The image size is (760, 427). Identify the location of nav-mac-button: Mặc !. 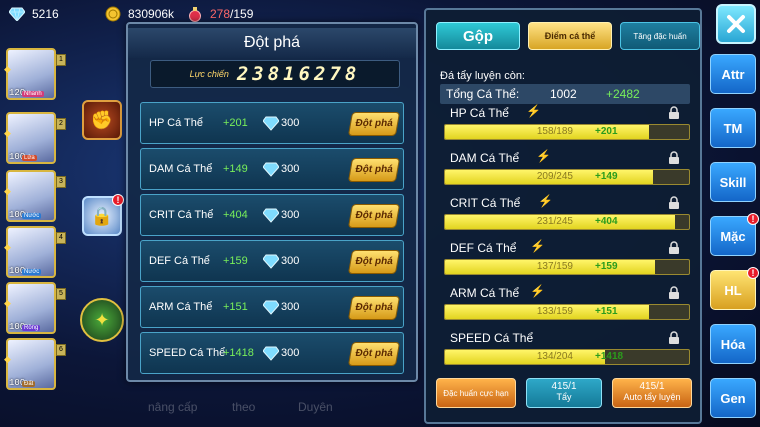
(734, 234).